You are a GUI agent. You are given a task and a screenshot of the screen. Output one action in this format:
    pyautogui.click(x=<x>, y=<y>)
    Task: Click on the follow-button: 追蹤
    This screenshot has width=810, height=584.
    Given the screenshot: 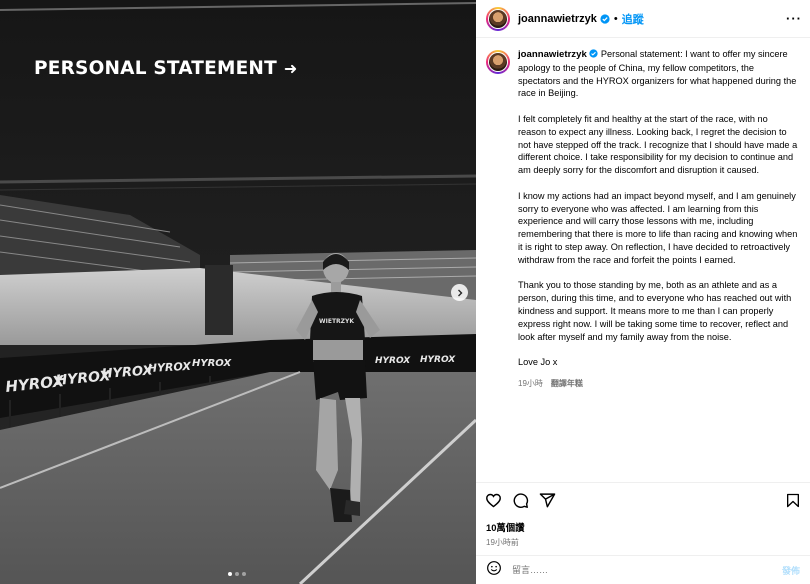 What is the action you would take?
    pyautogui.click(x=633, y=19)
    